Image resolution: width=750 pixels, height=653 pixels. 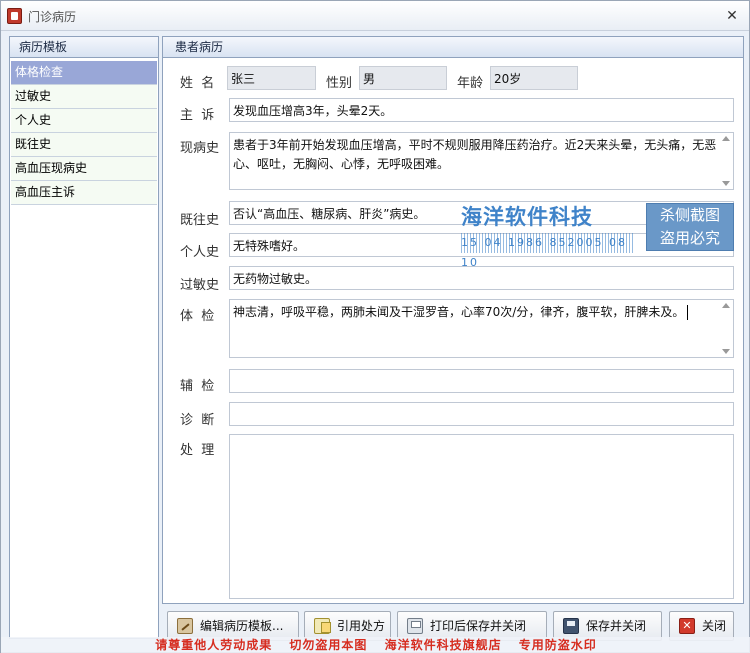 What do you see at coordinates (197, 115) in the screenshot?
I see `chief-complaint-label: 主 诉` at bounding box center [197, 115].